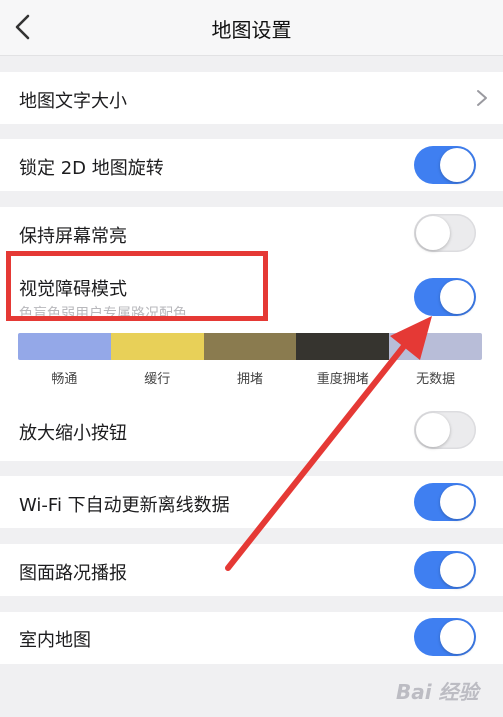 The height and width of the screenshot is (717, 503). What do you see at coordinates (157, 379) in the screenshot?
I see `legend-label: 缓行` at bounding box center [157, 379].